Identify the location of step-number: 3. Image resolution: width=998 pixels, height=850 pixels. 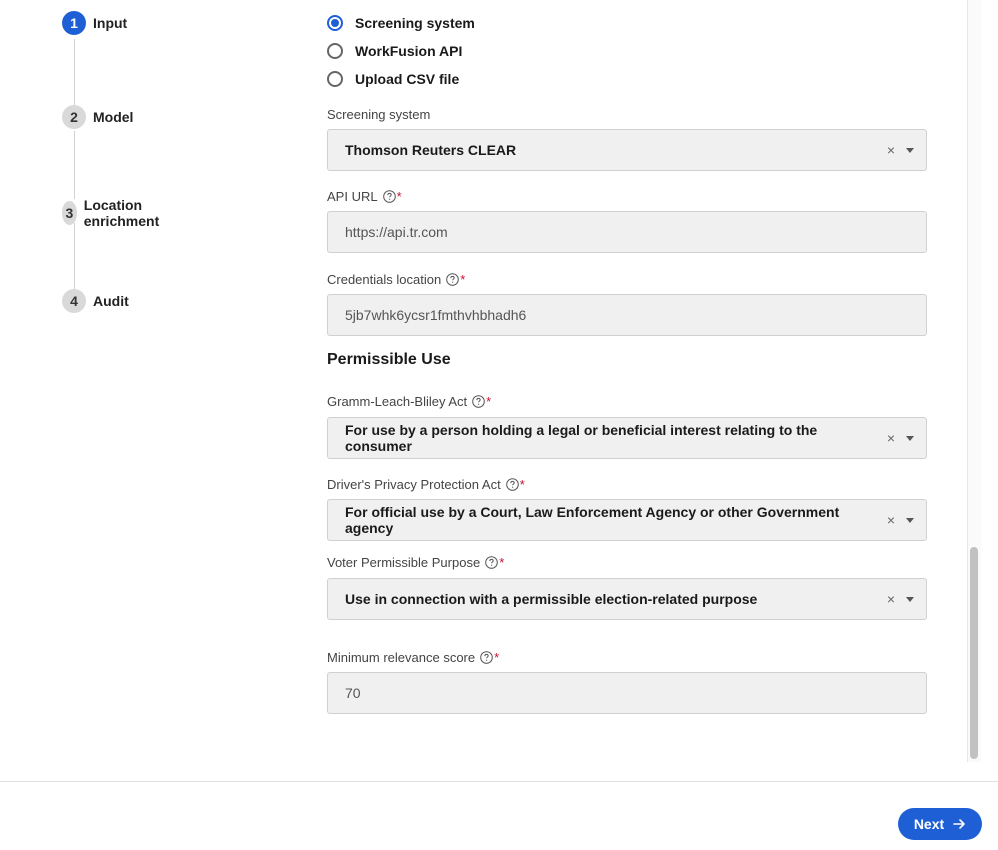
(69, 213).